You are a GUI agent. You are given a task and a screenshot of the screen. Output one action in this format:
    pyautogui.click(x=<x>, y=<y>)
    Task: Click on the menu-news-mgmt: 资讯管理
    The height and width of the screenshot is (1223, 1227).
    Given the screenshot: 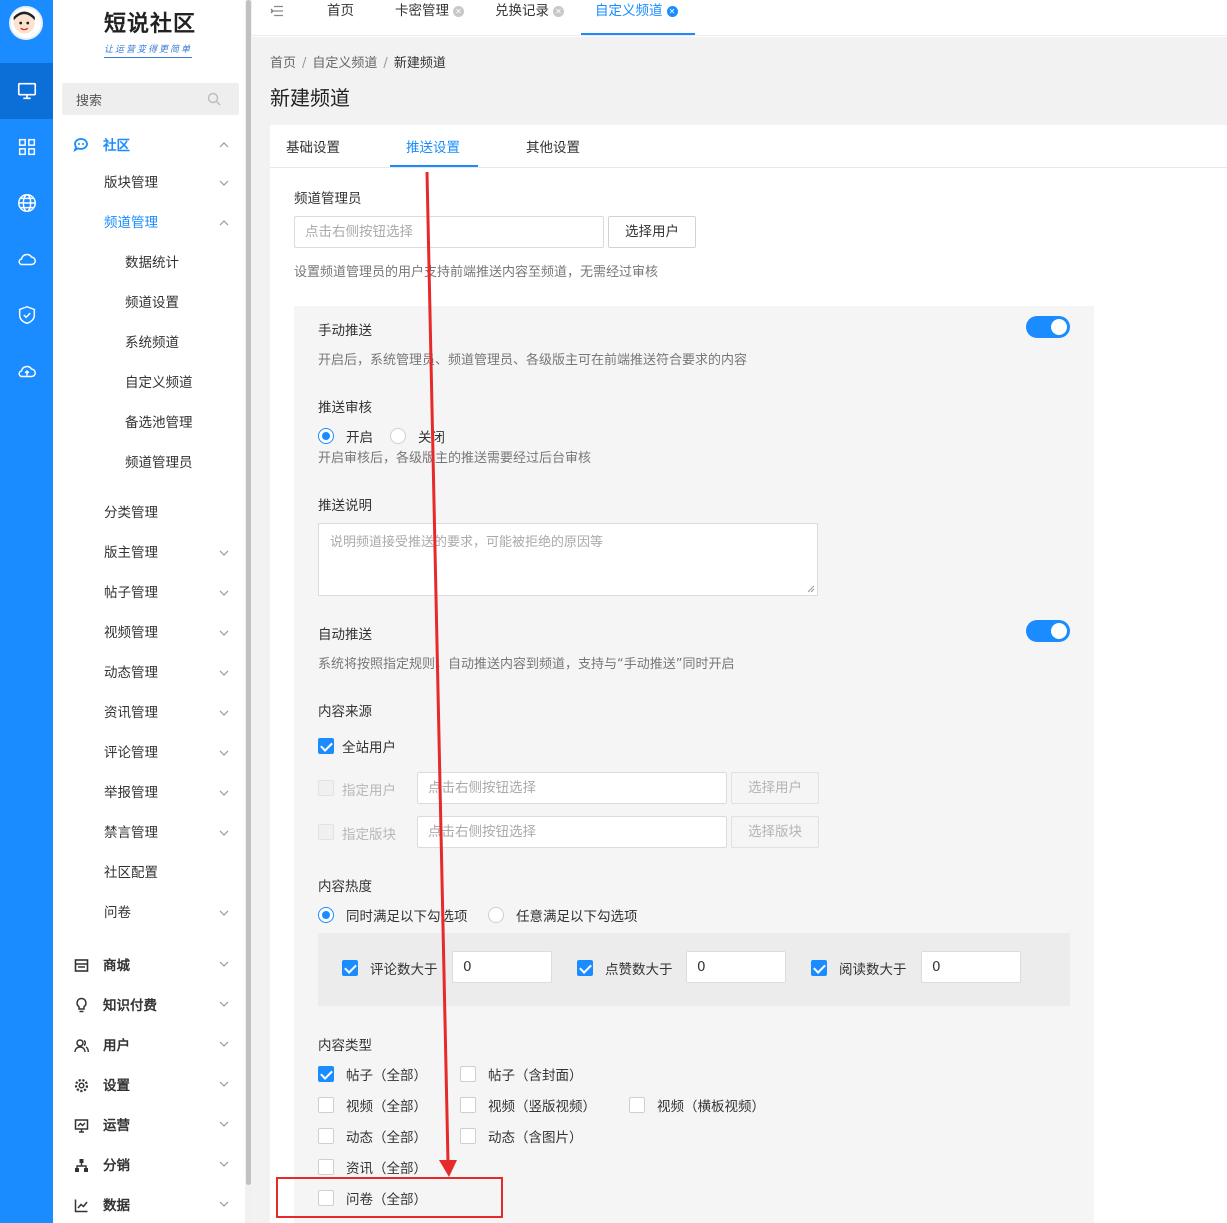 What is the action you would take?
    pyautogui.click(x=131, y=713)
    